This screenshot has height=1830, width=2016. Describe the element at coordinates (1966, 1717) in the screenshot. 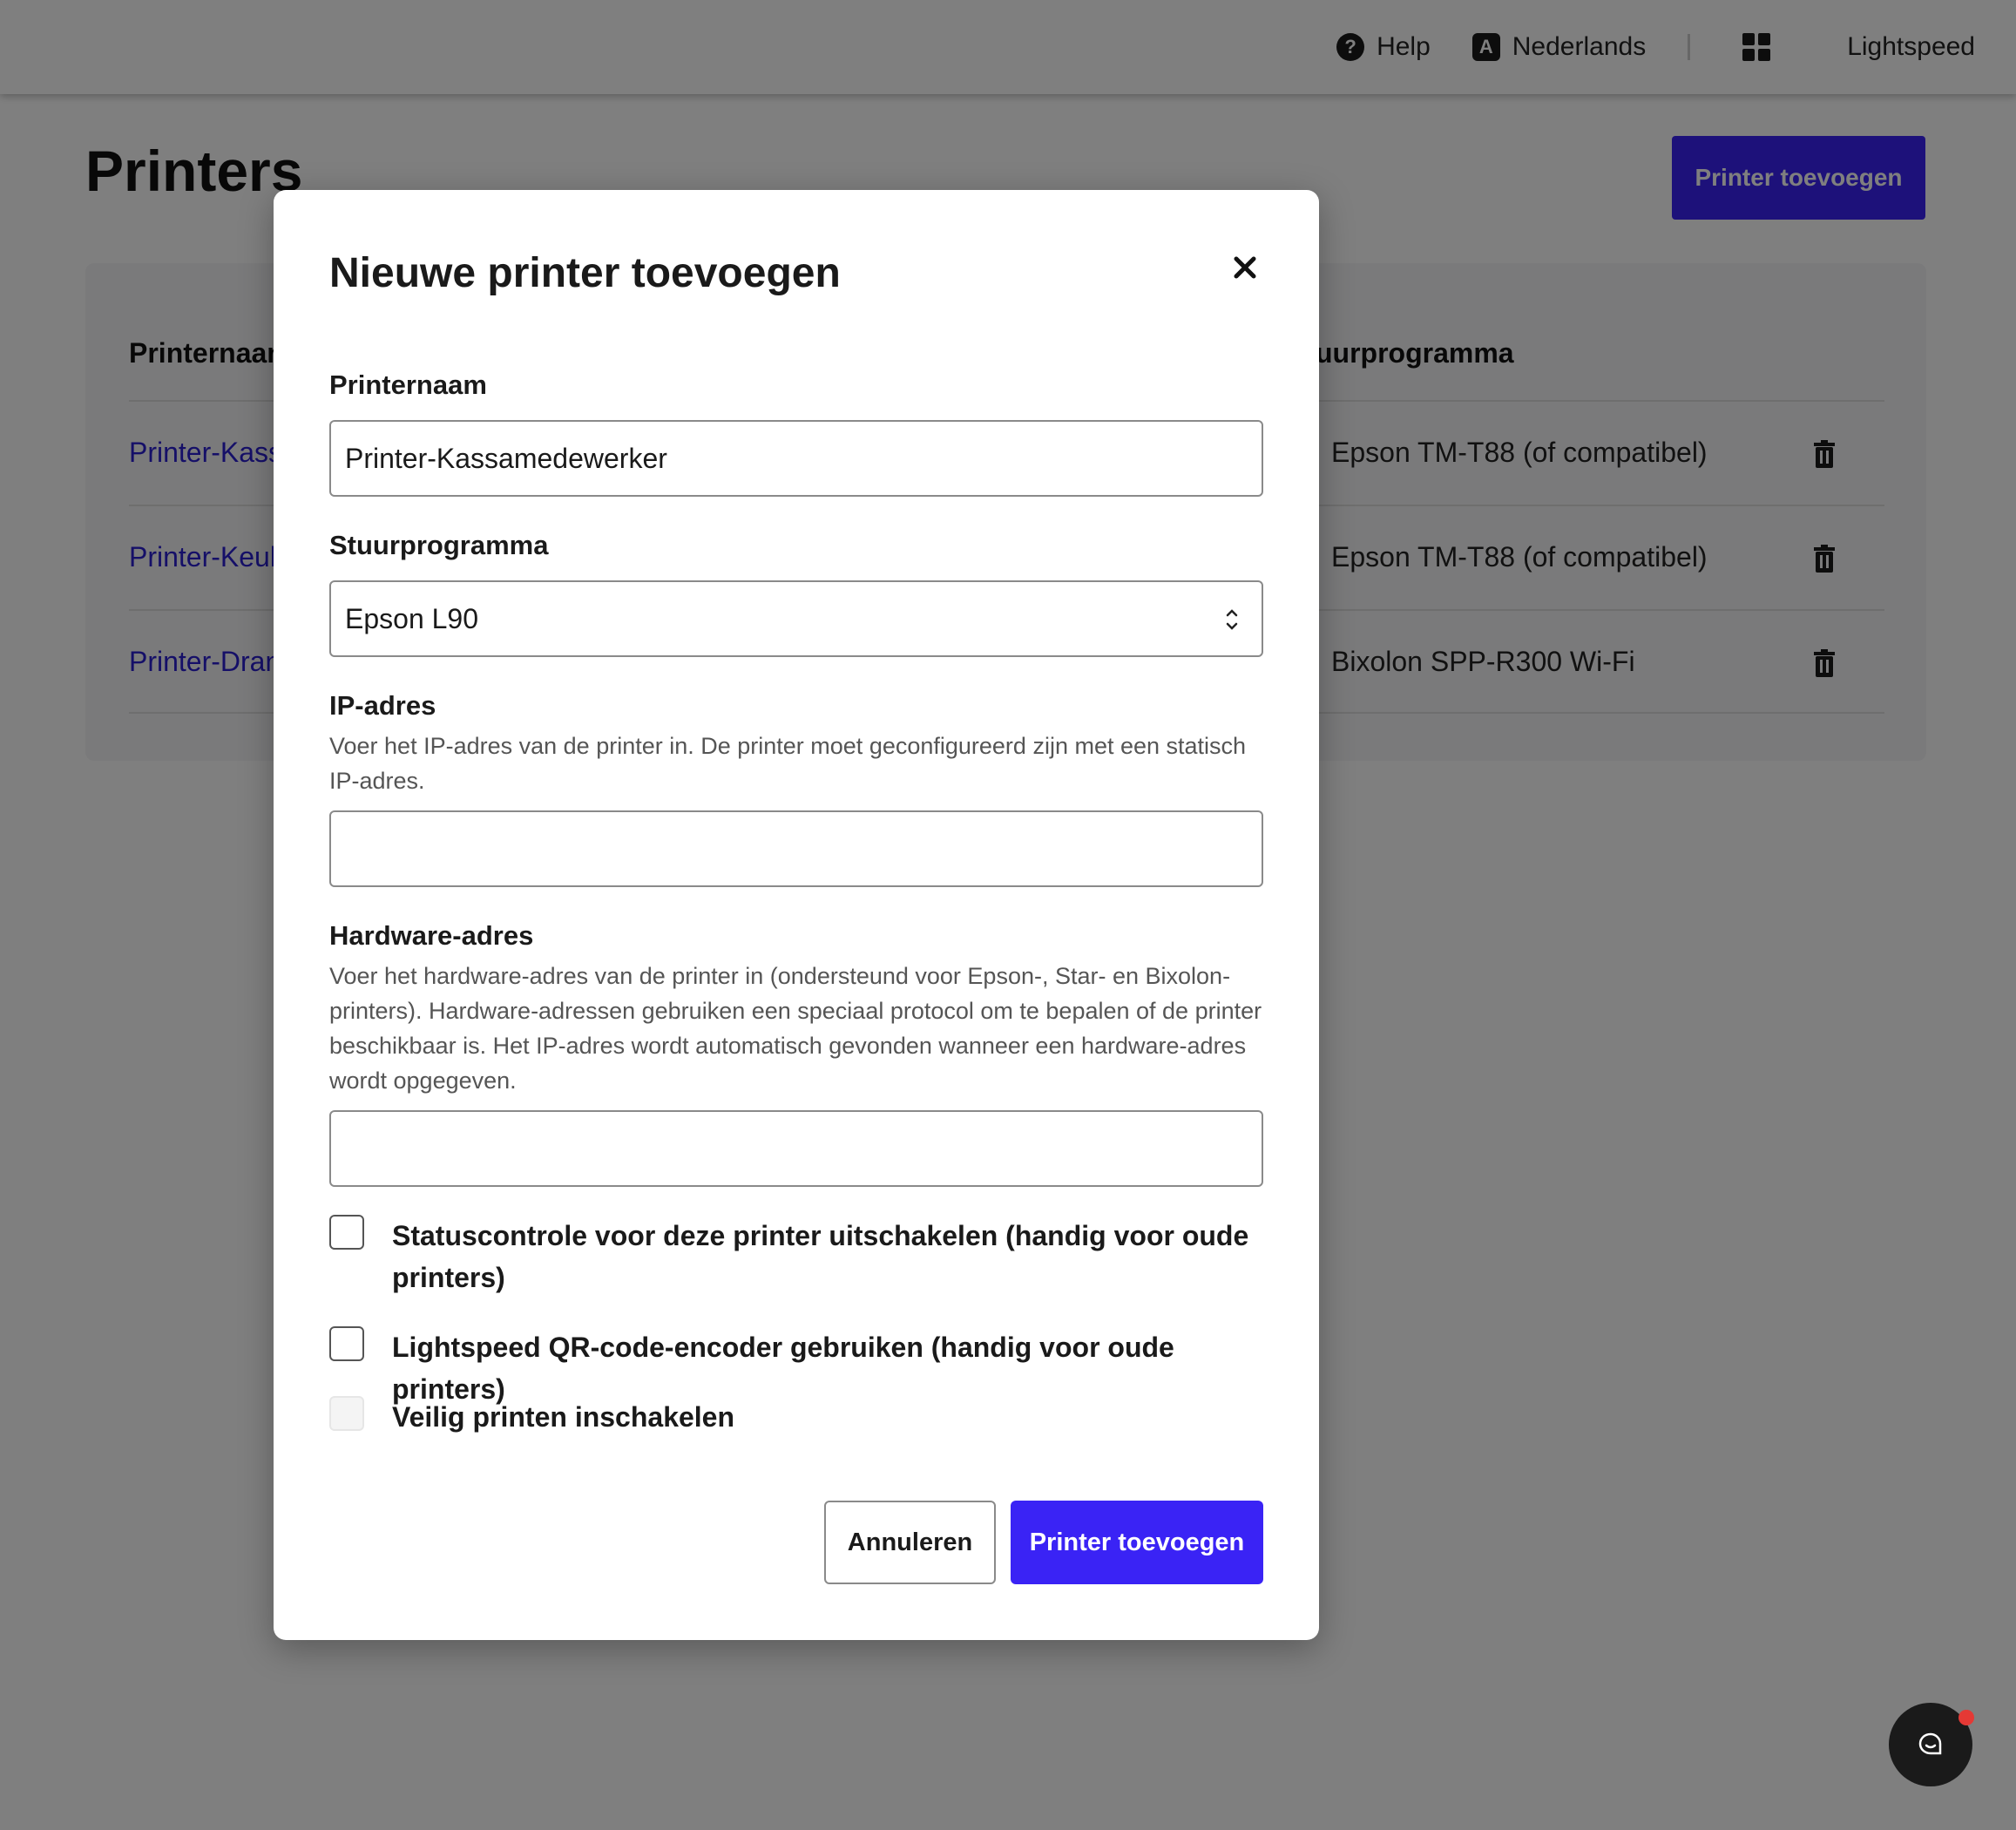

I see `notification-dot` at that location.